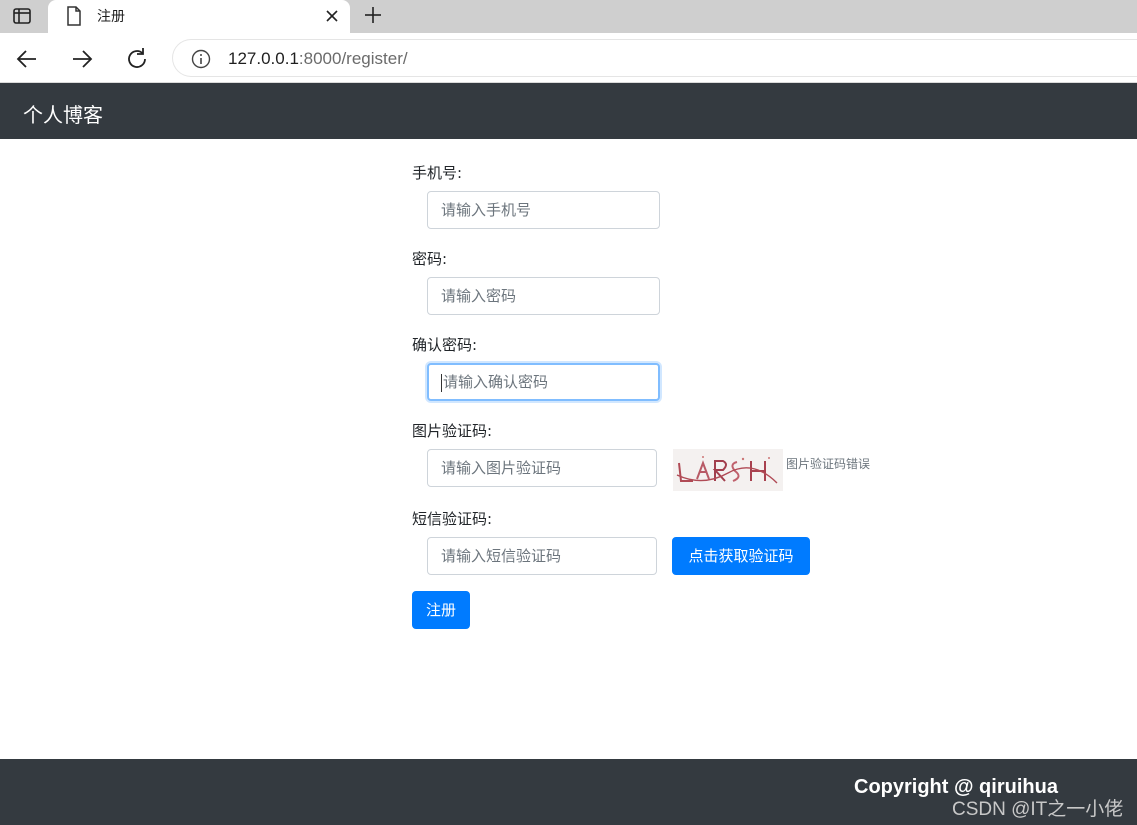 This screenshot has height=825, width=1137. I want to click on image-code-input: 请输入图片验证码, so click(542, 468).